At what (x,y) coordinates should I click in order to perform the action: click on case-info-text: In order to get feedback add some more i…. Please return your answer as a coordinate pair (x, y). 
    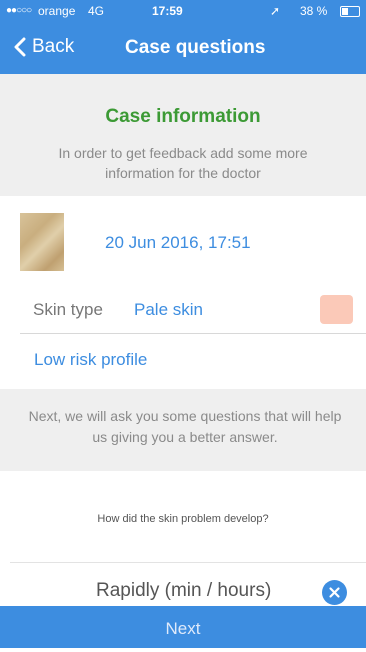
    Looking at the image, I should click on (183, 163).